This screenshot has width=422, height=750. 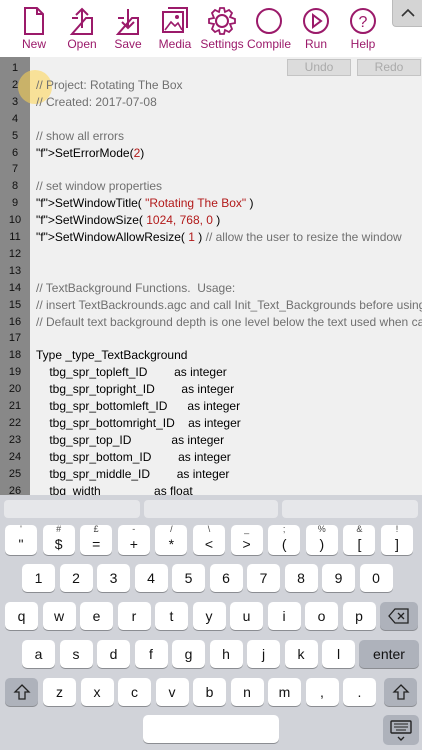 I want to click on letter-key: o, so click(x=321, y=616).